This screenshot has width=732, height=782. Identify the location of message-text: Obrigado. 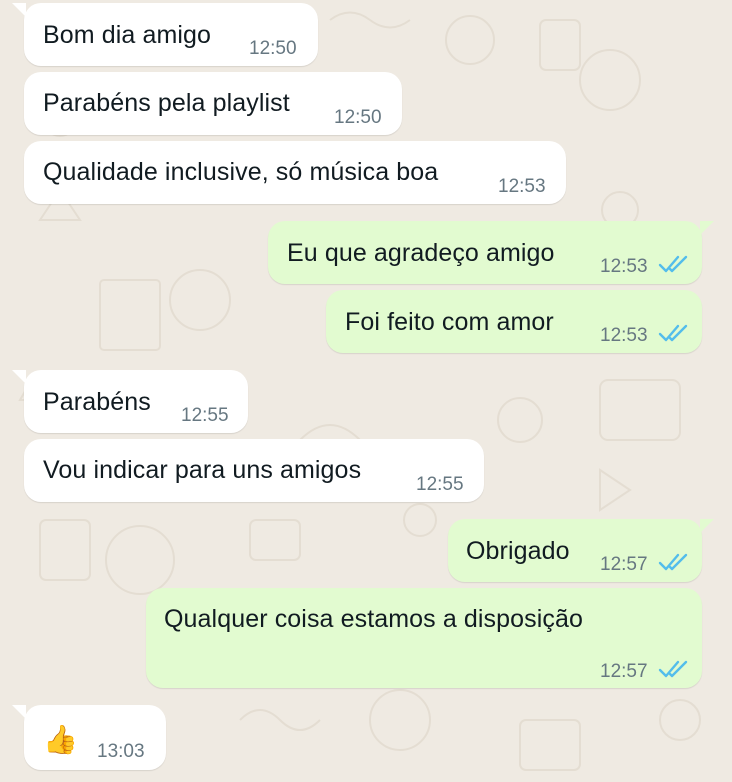
(518, 551).